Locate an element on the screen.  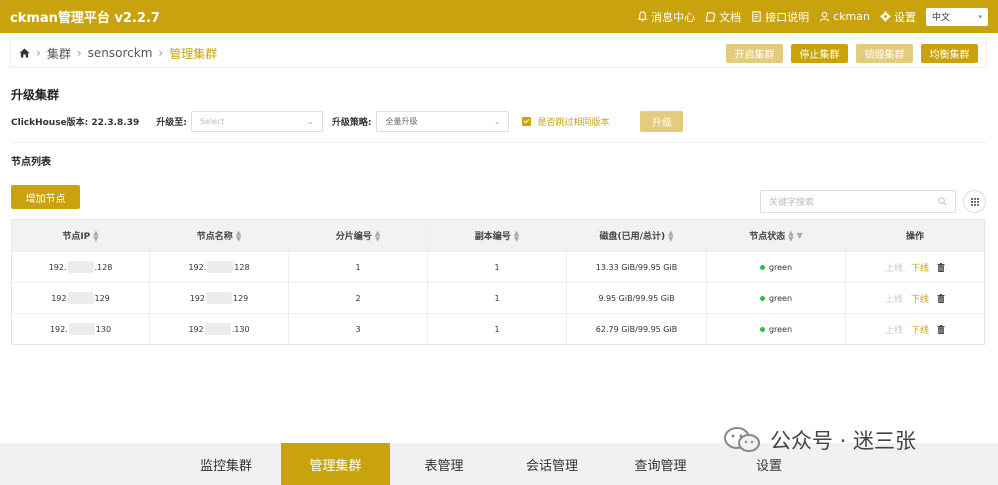
search-placeholder: 关键字搜索 is located at coordinates (792, 203).